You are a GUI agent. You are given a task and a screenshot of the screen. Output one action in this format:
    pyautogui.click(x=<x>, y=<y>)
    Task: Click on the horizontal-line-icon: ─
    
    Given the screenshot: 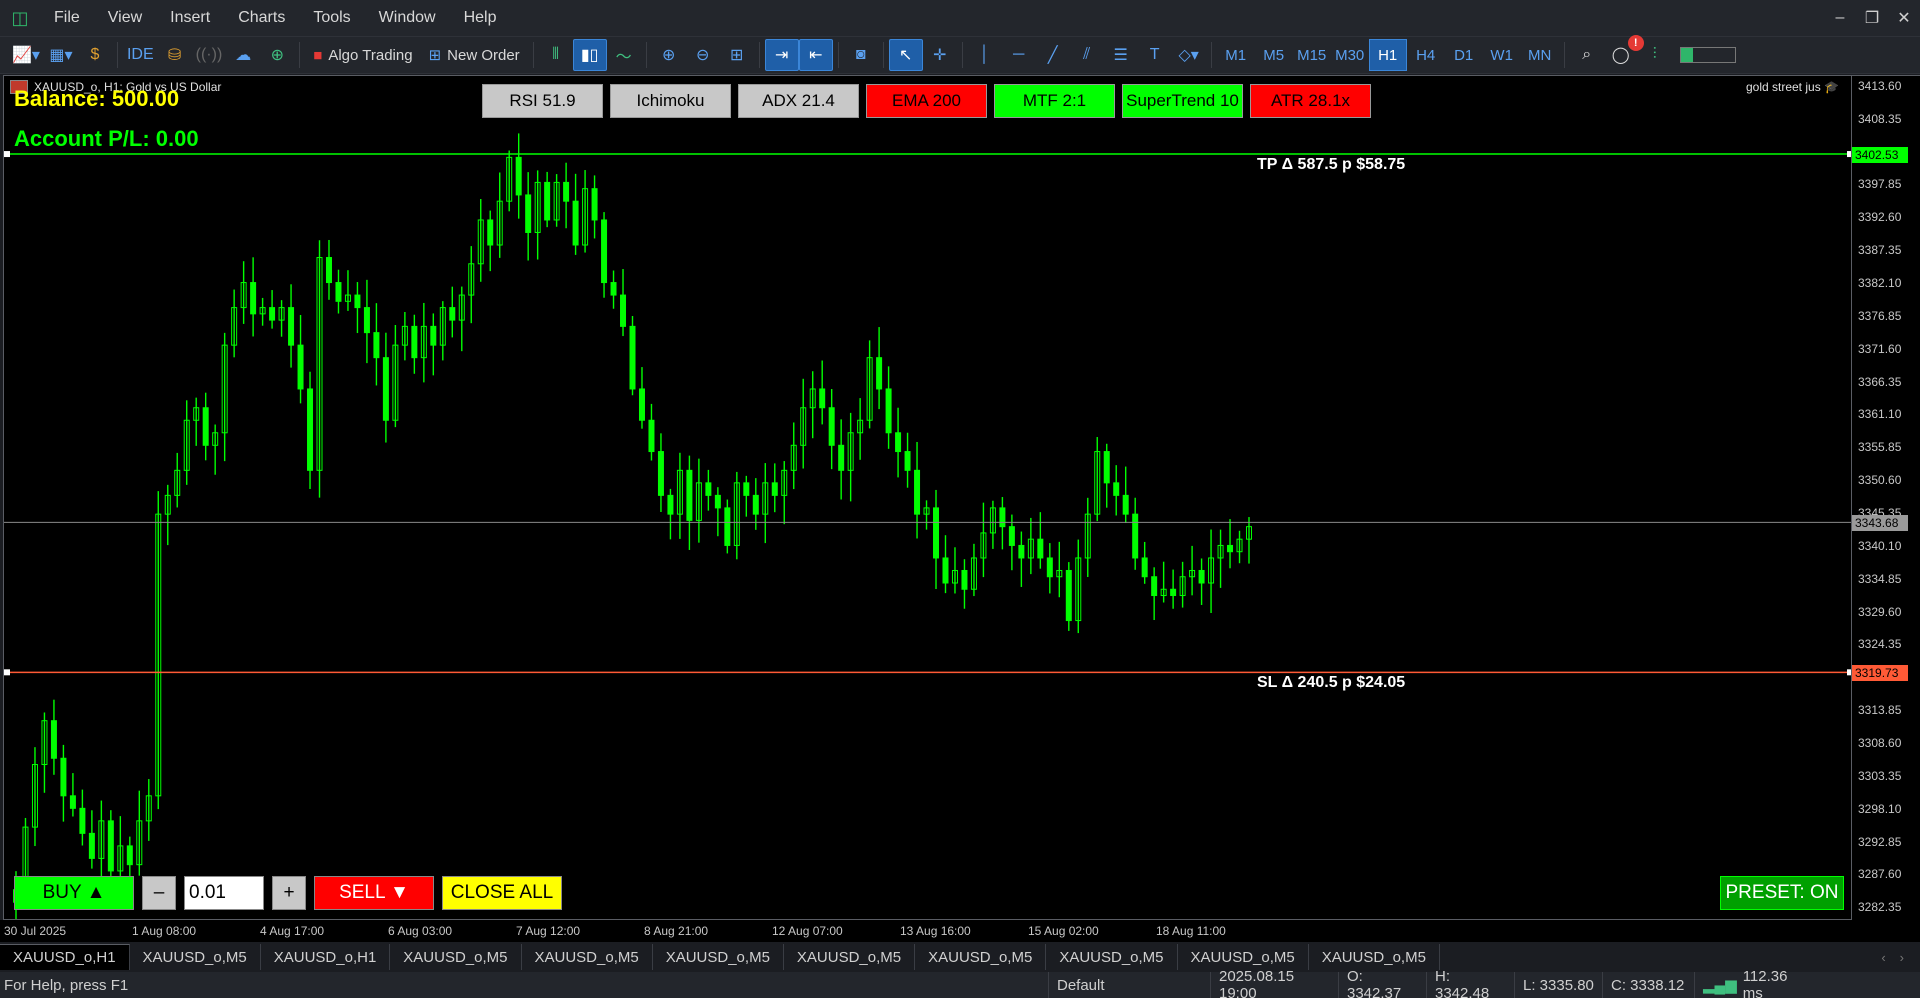 What is the action you would take?
    pyautogui.click(x=1019, y=55)
    